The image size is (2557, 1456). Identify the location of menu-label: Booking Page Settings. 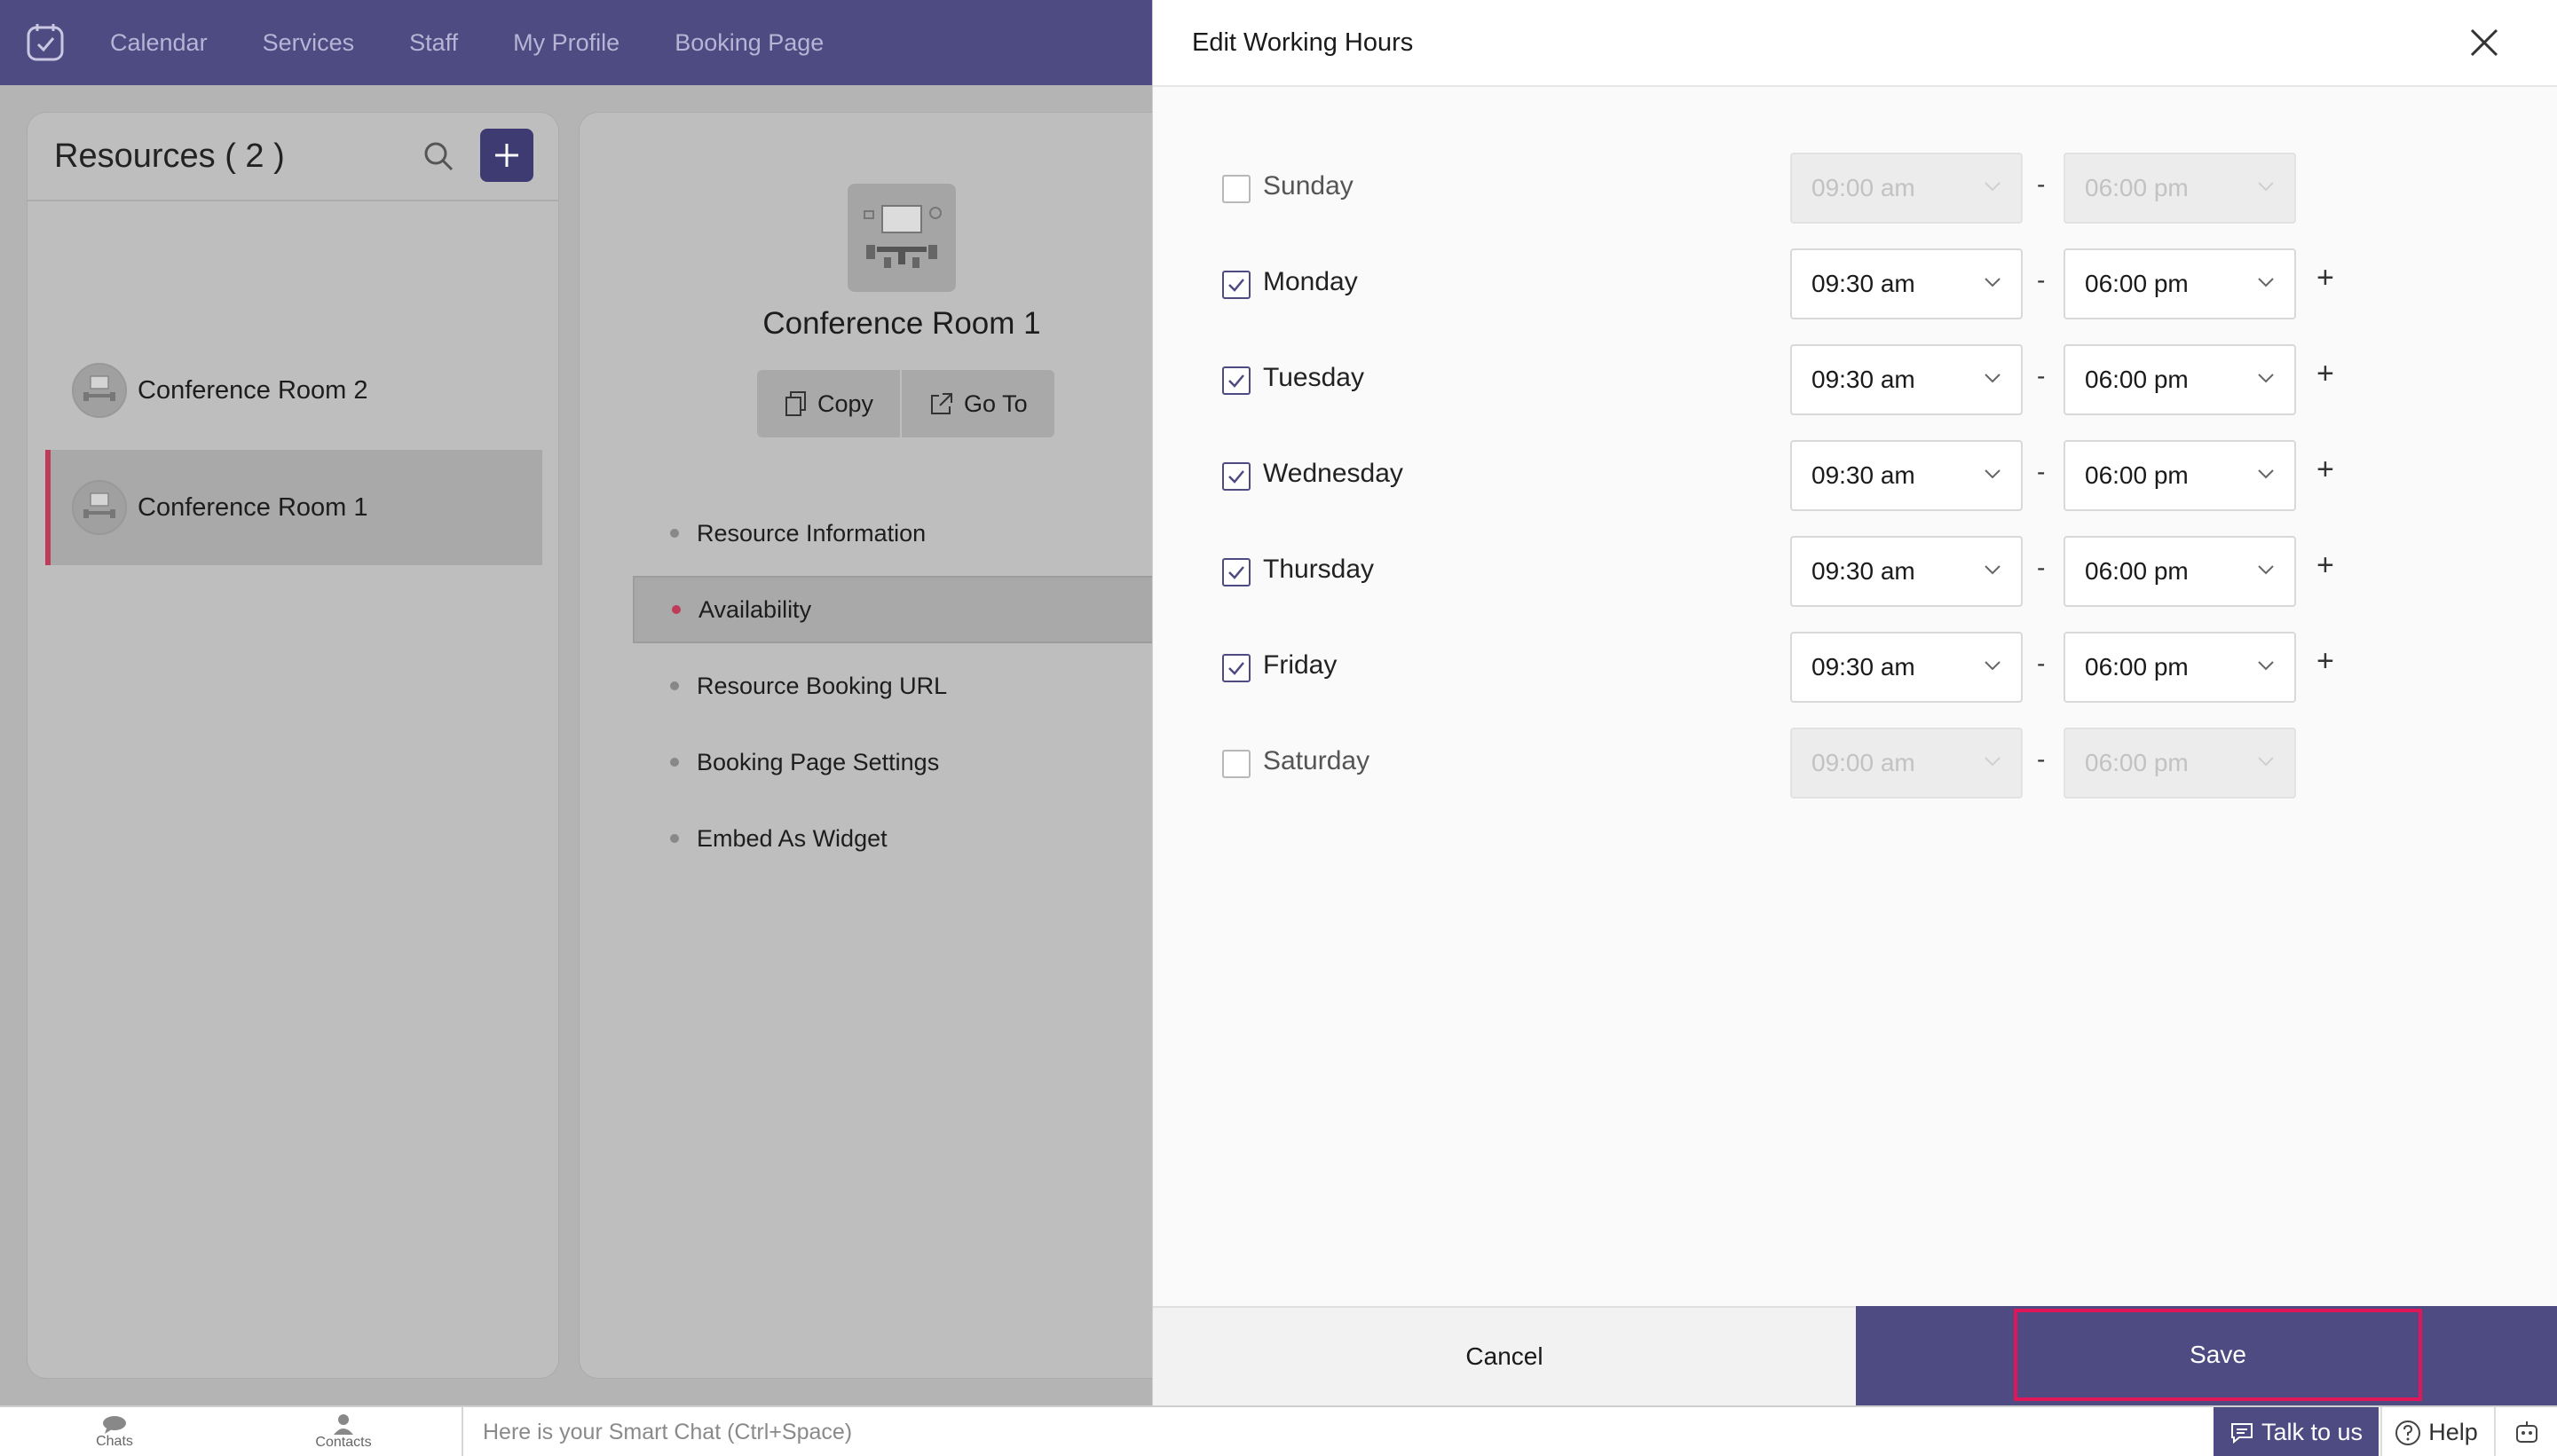
(819, 761).